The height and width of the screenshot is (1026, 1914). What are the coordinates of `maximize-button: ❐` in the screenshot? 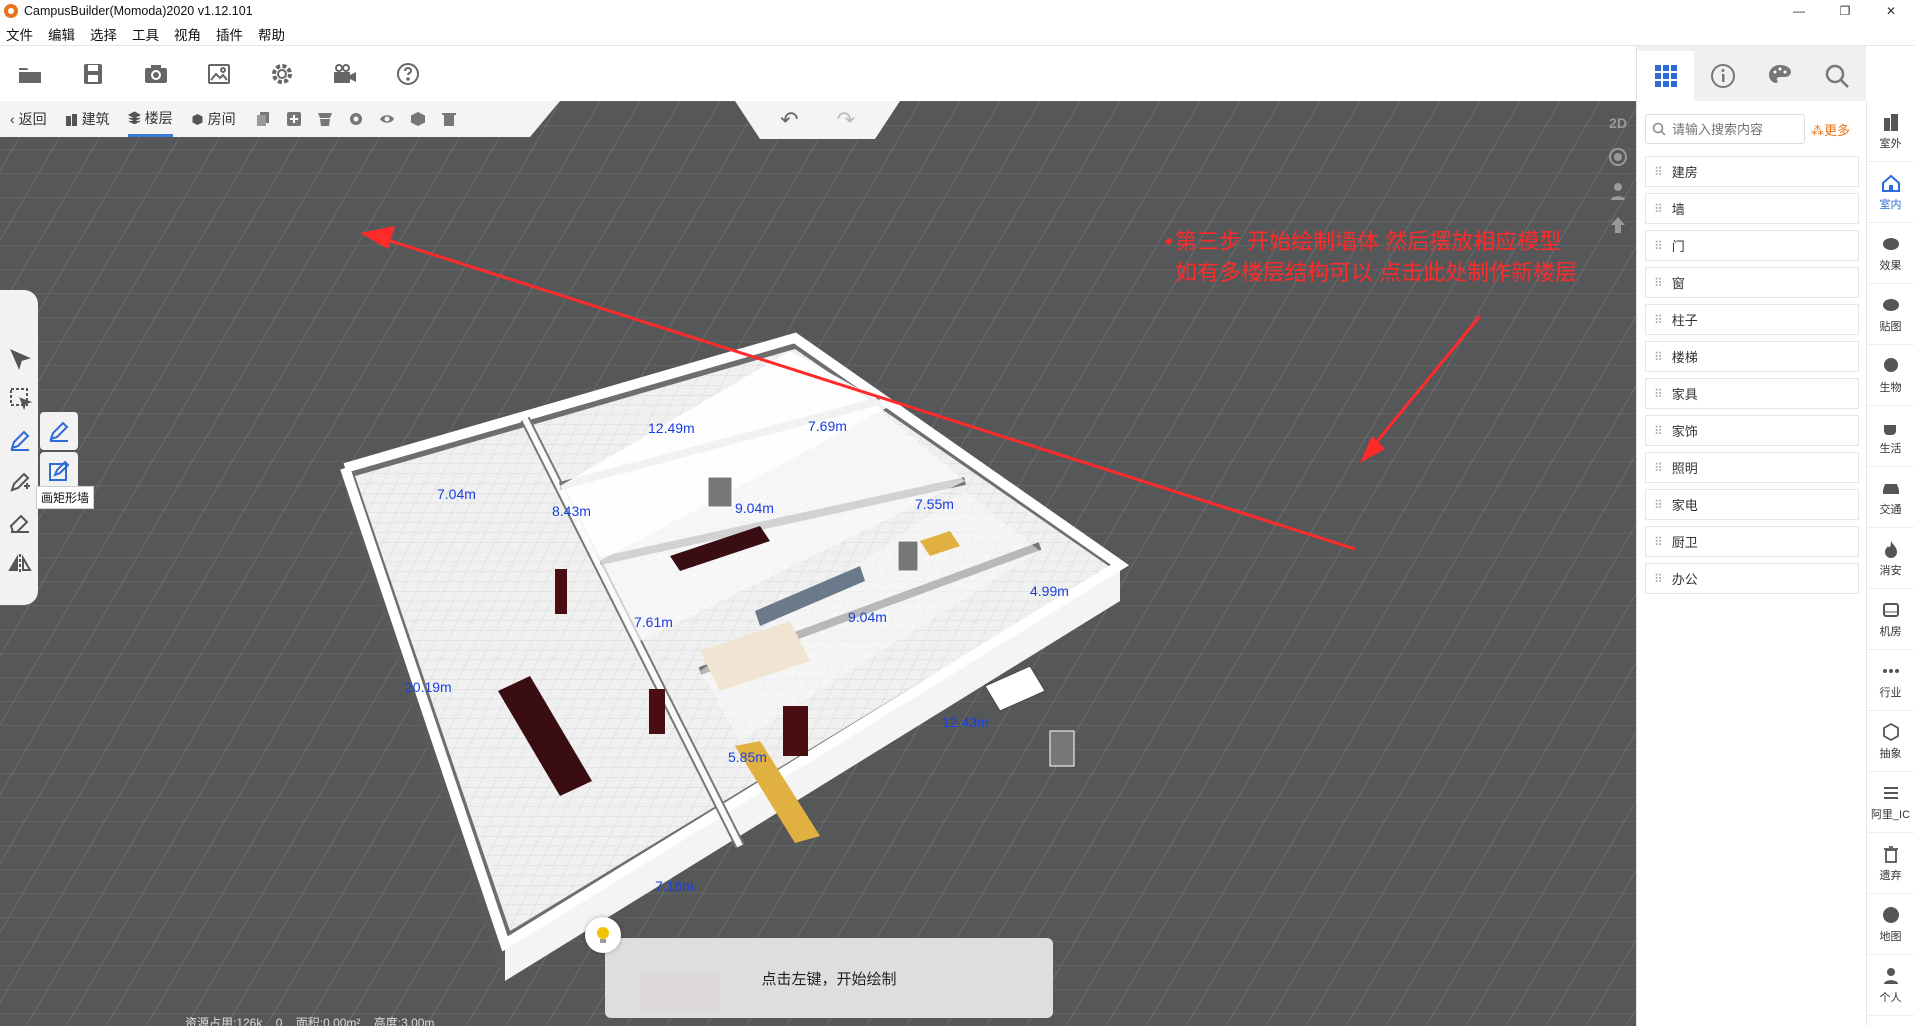 It's located at (1845, 11).